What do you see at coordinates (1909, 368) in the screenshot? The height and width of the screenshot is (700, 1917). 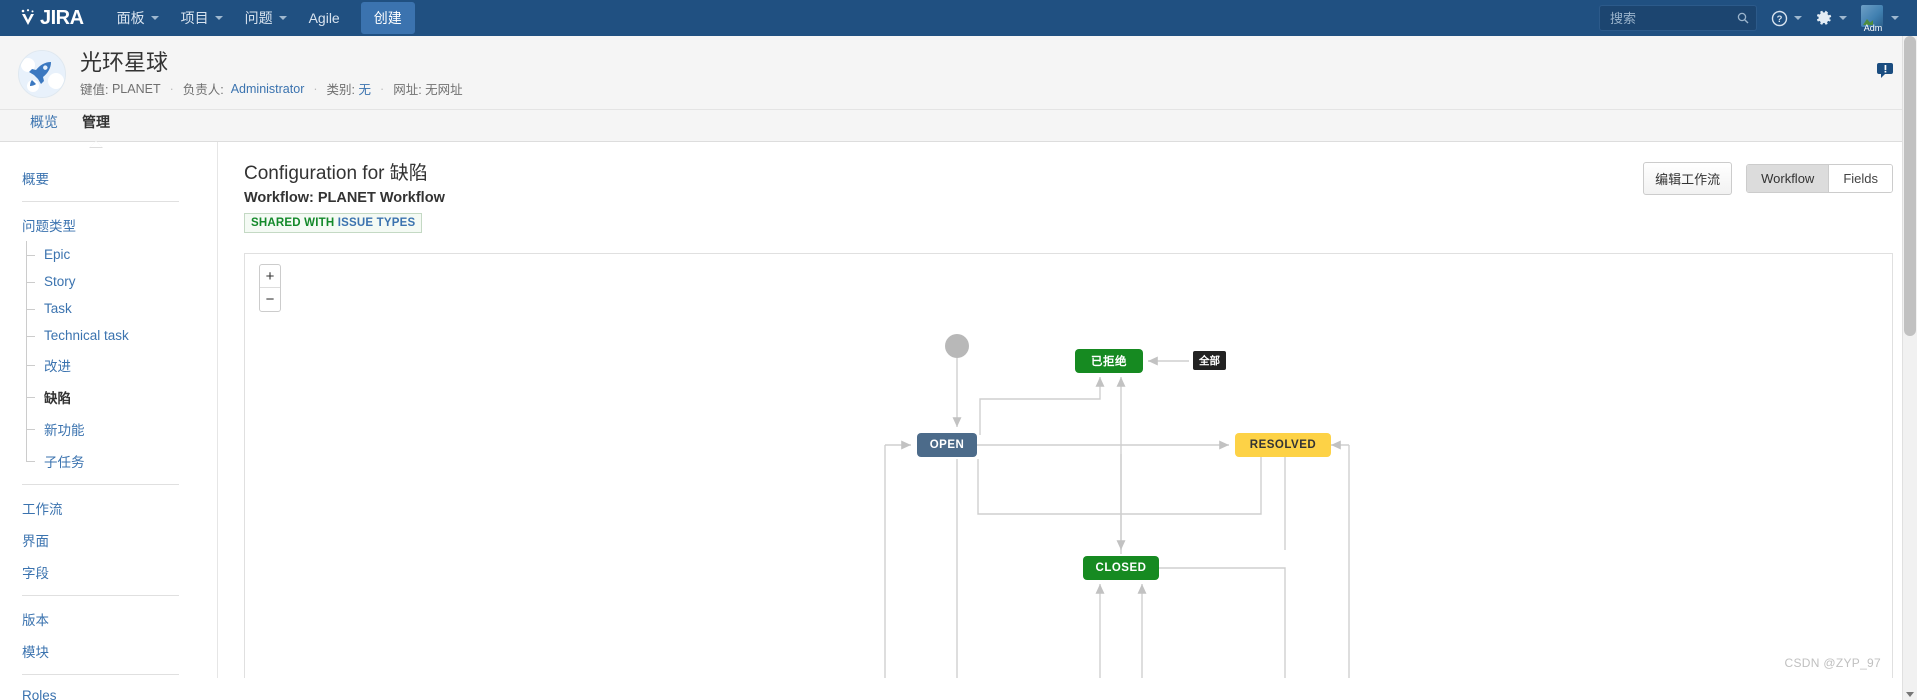 I see `page-scrollbar` at bounding box center [1909, 368].